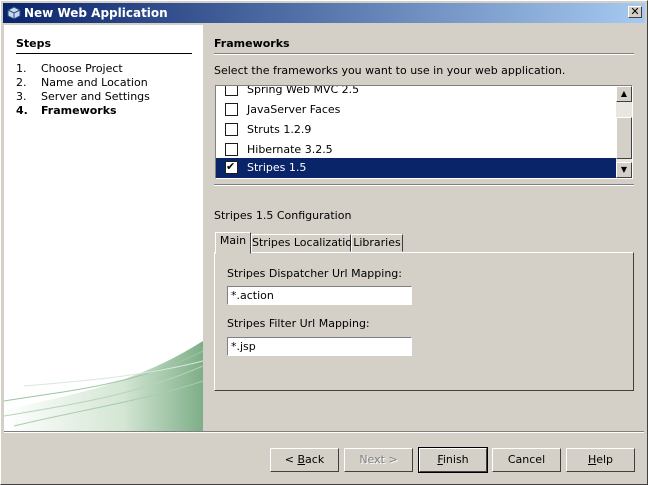 Image resolution: width=648 pixels, height=485 pixels. I want to click on step-name-location: 2. Name and Location, so click(82, 82).